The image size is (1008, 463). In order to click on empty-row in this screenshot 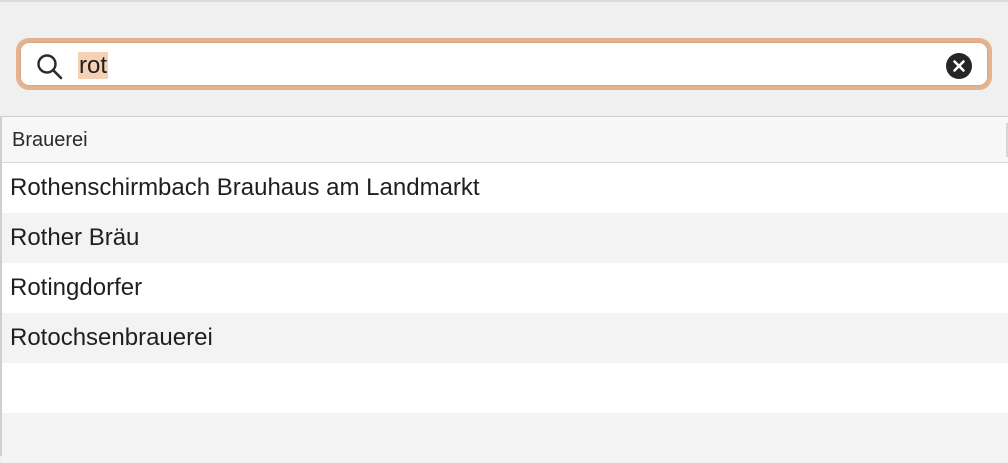, I will do `click(505, 388)`.